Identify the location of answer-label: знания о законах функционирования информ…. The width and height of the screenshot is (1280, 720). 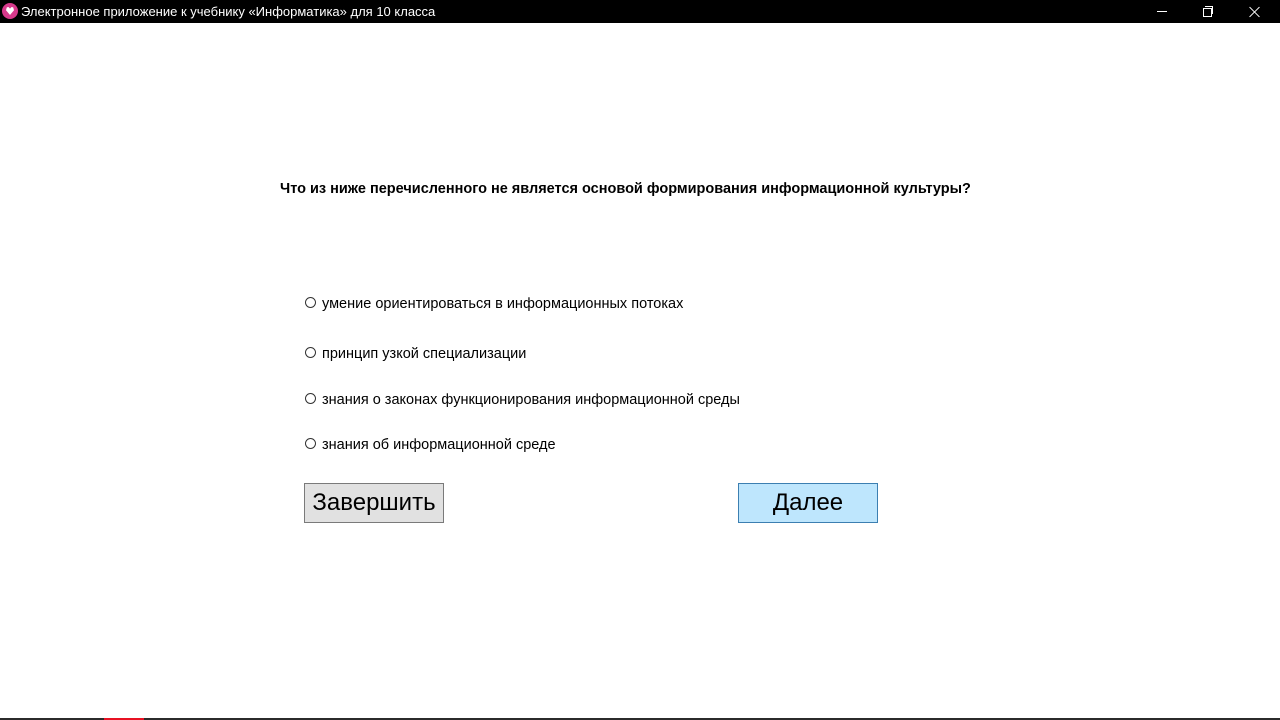
(531, 400).